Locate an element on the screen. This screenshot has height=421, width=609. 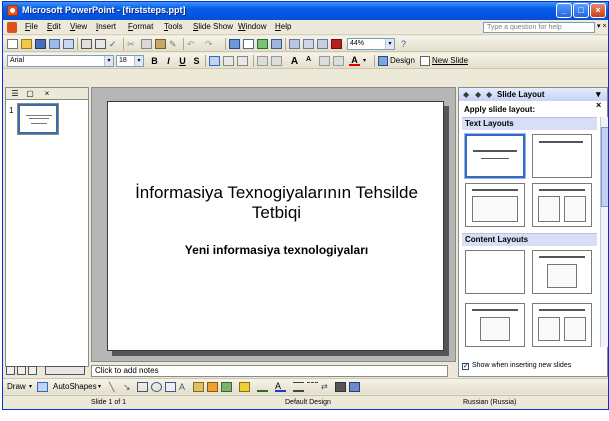
oval-icon is located at coordinates (156, 387).